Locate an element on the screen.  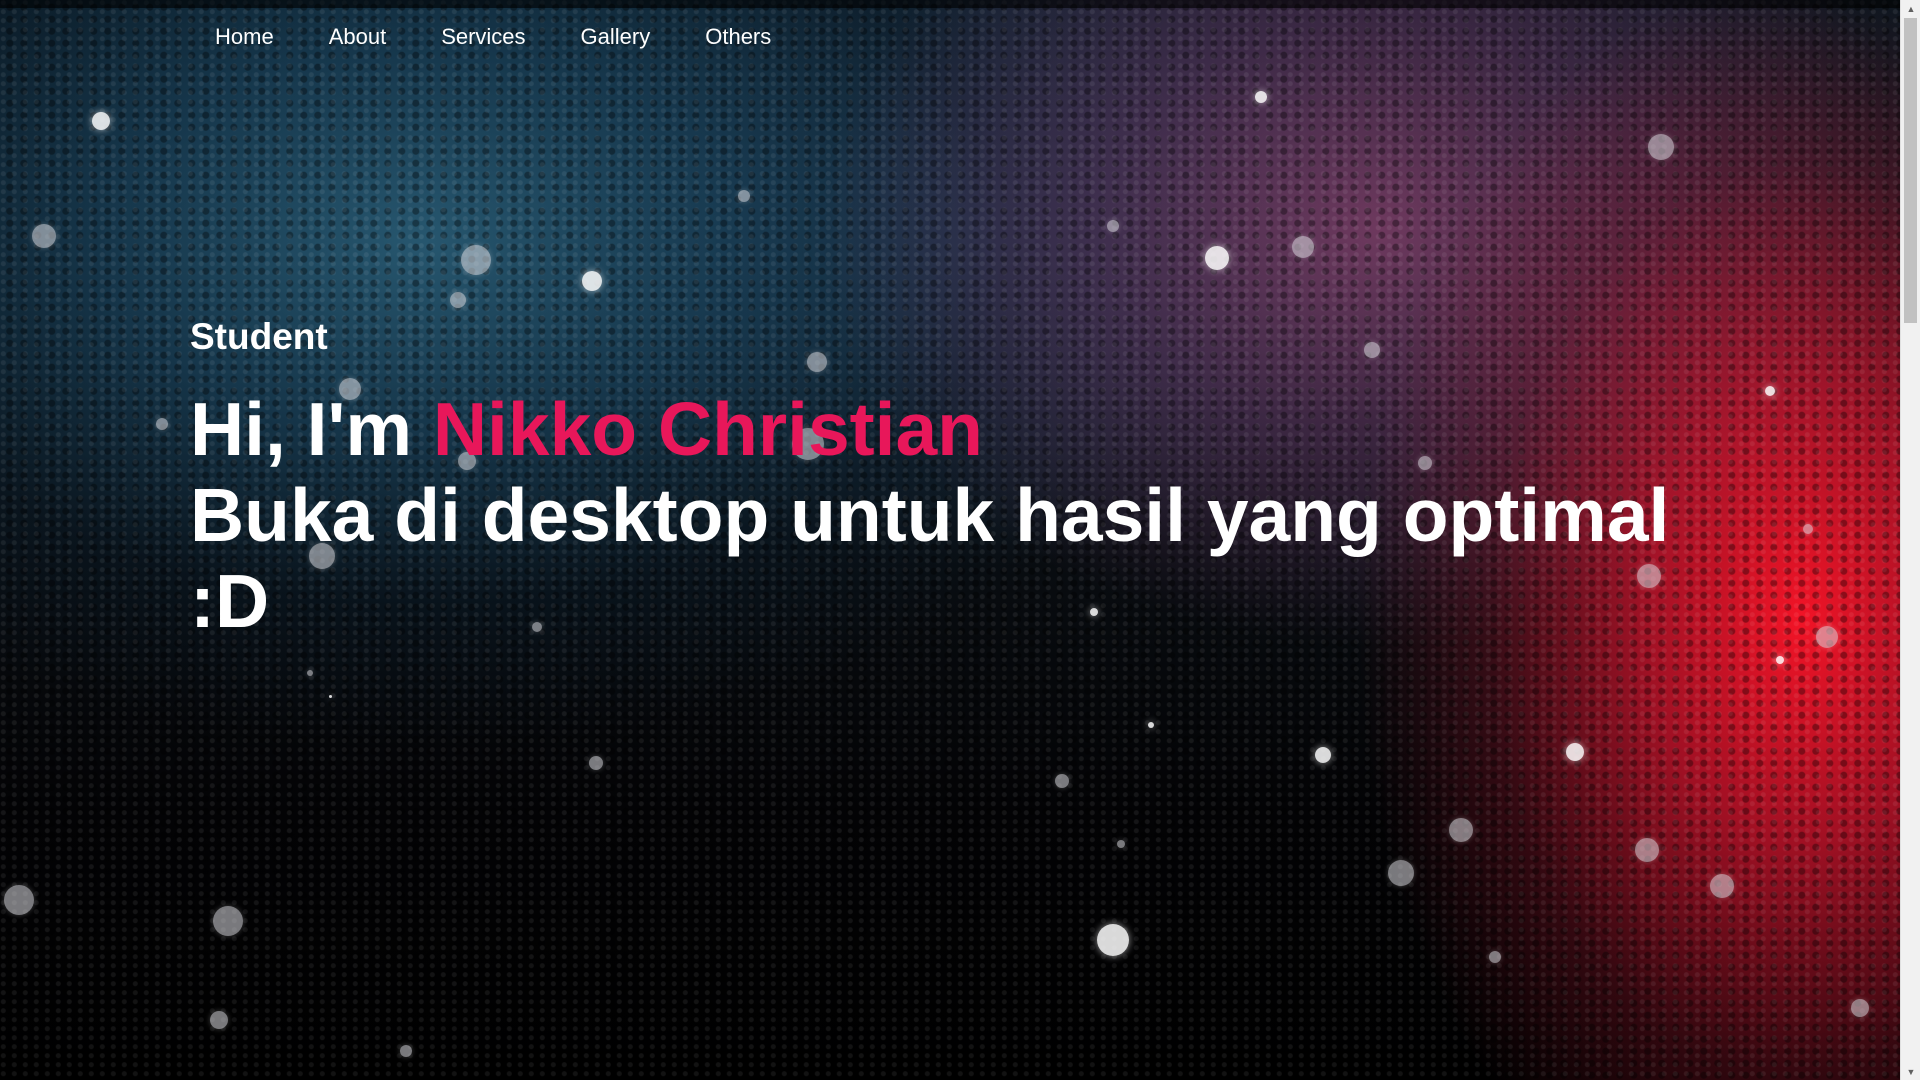
triangle-up-icon: ▲ is located at coordinates (1910, 8).